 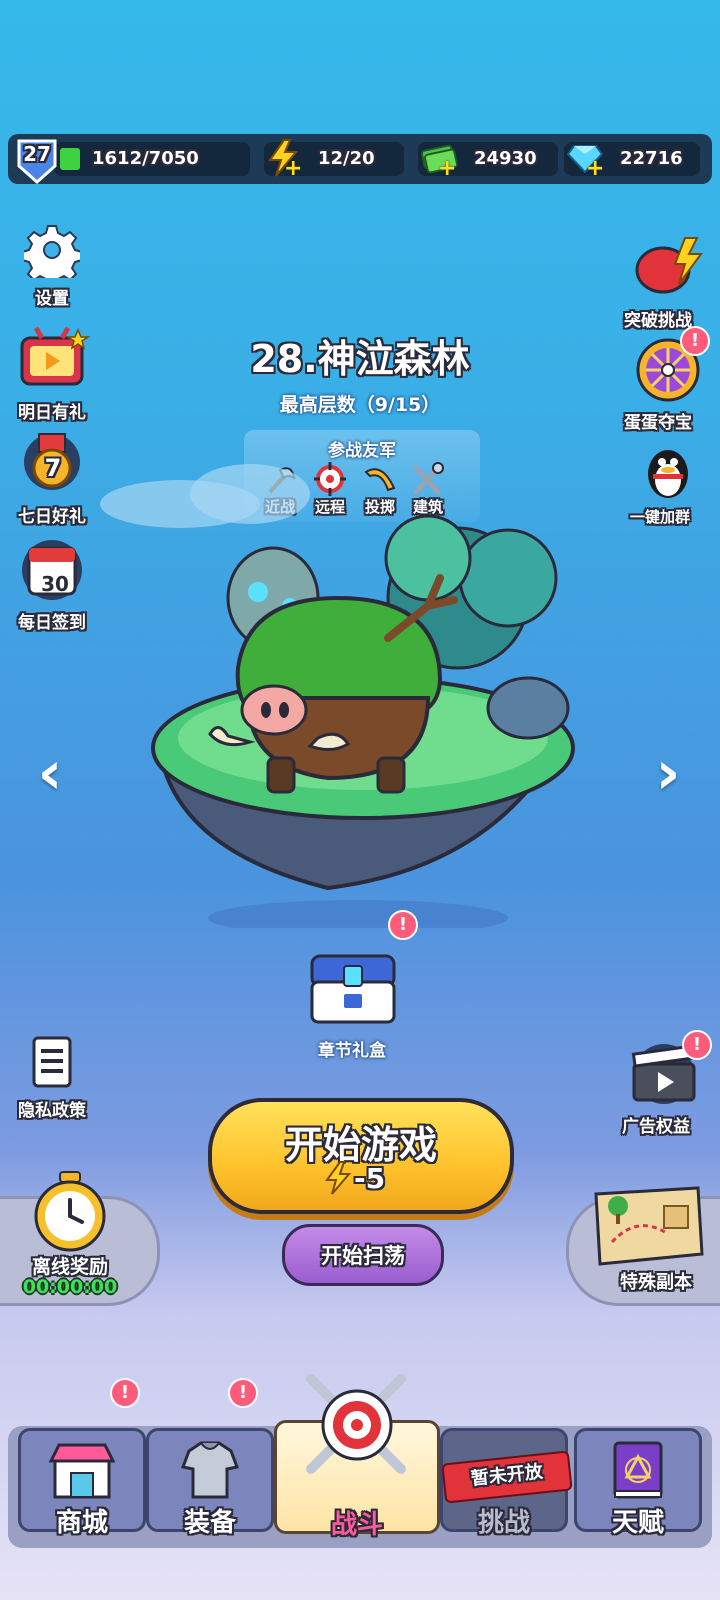 I want to click on document-icon, so click(x=52, y=1062).